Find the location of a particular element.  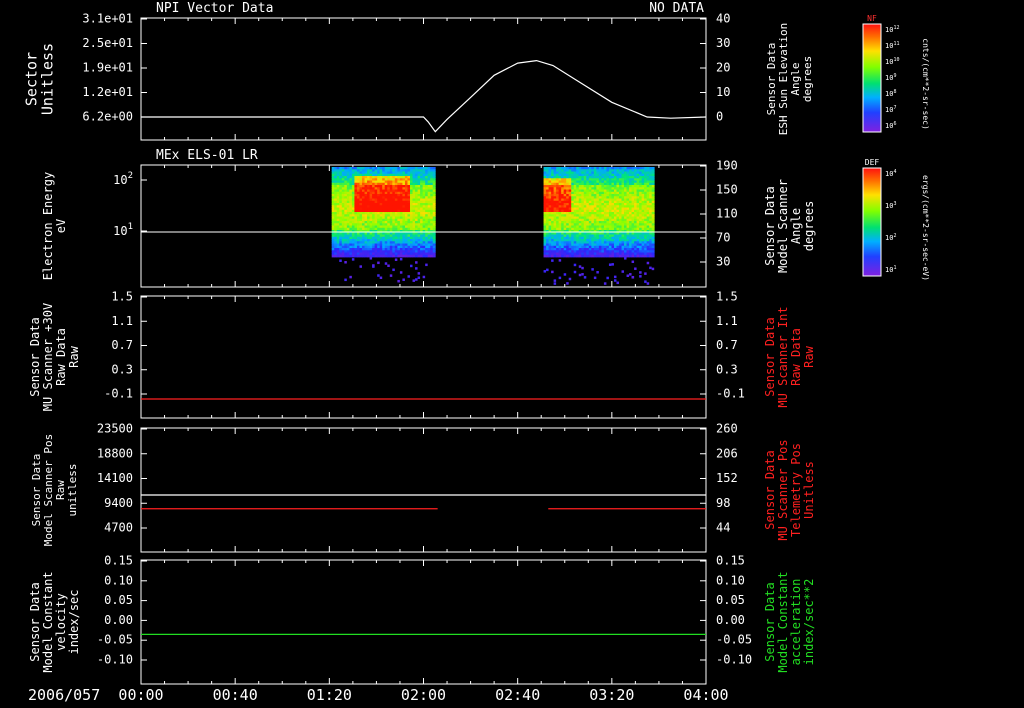

left-tick-label: 0.3 is located at coordinates (122, 369).